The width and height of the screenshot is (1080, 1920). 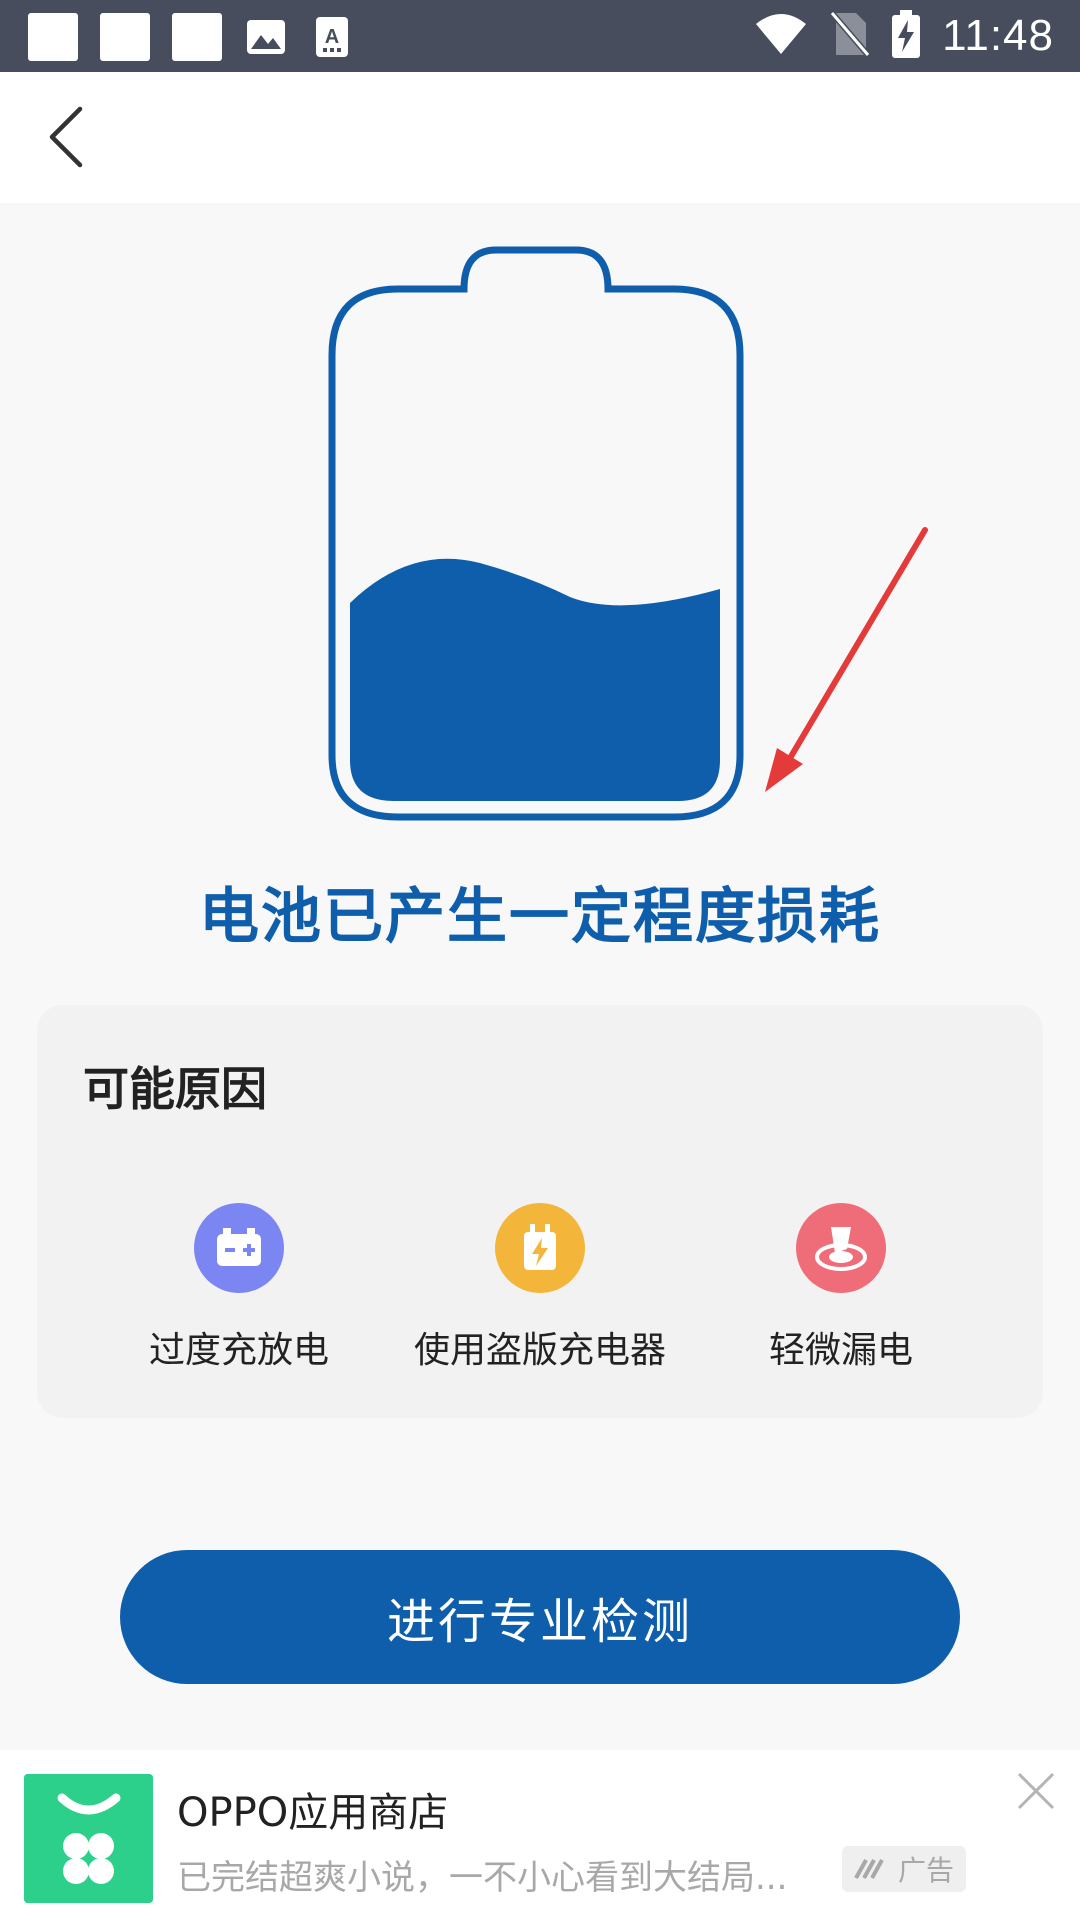 I want to click on ad-badge: 广告, so click(x=904, y=1869).